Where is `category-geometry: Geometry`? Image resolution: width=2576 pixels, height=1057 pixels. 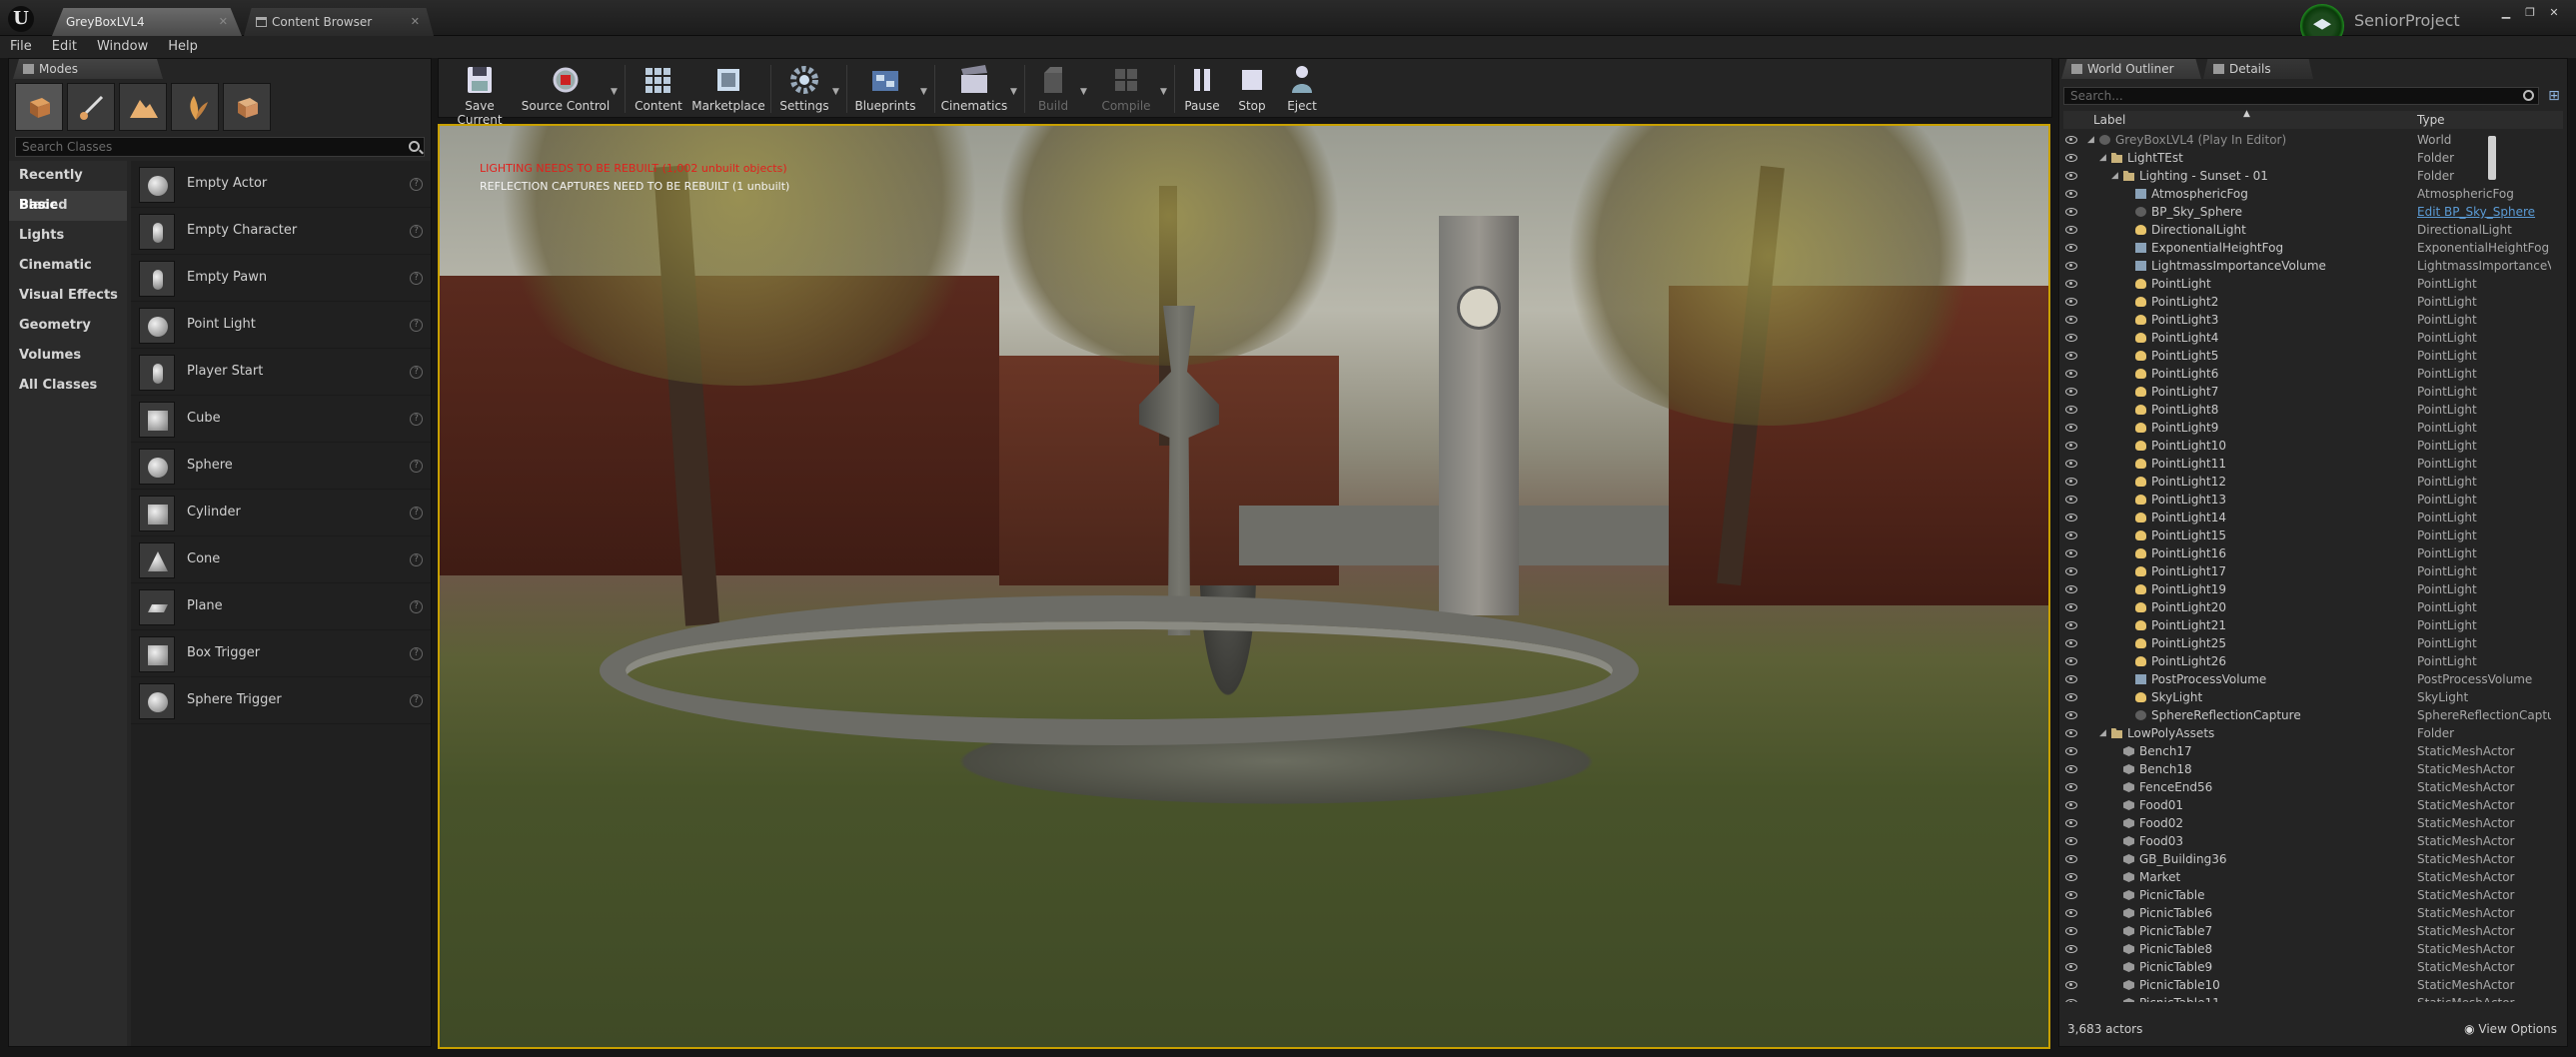 category-geometry: Geometry is located at coordinates (68, 326).